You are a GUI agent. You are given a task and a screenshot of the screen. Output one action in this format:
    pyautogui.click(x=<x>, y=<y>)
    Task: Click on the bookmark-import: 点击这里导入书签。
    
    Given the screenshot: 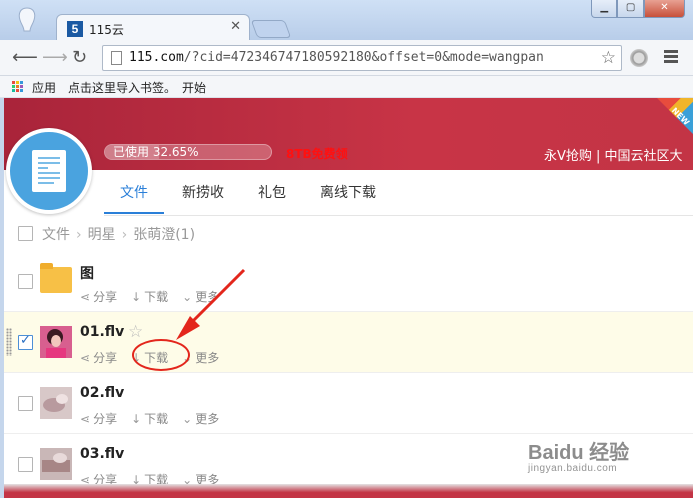 What is the action you would take?
    pyautogui.click(x=122, y=87)
    